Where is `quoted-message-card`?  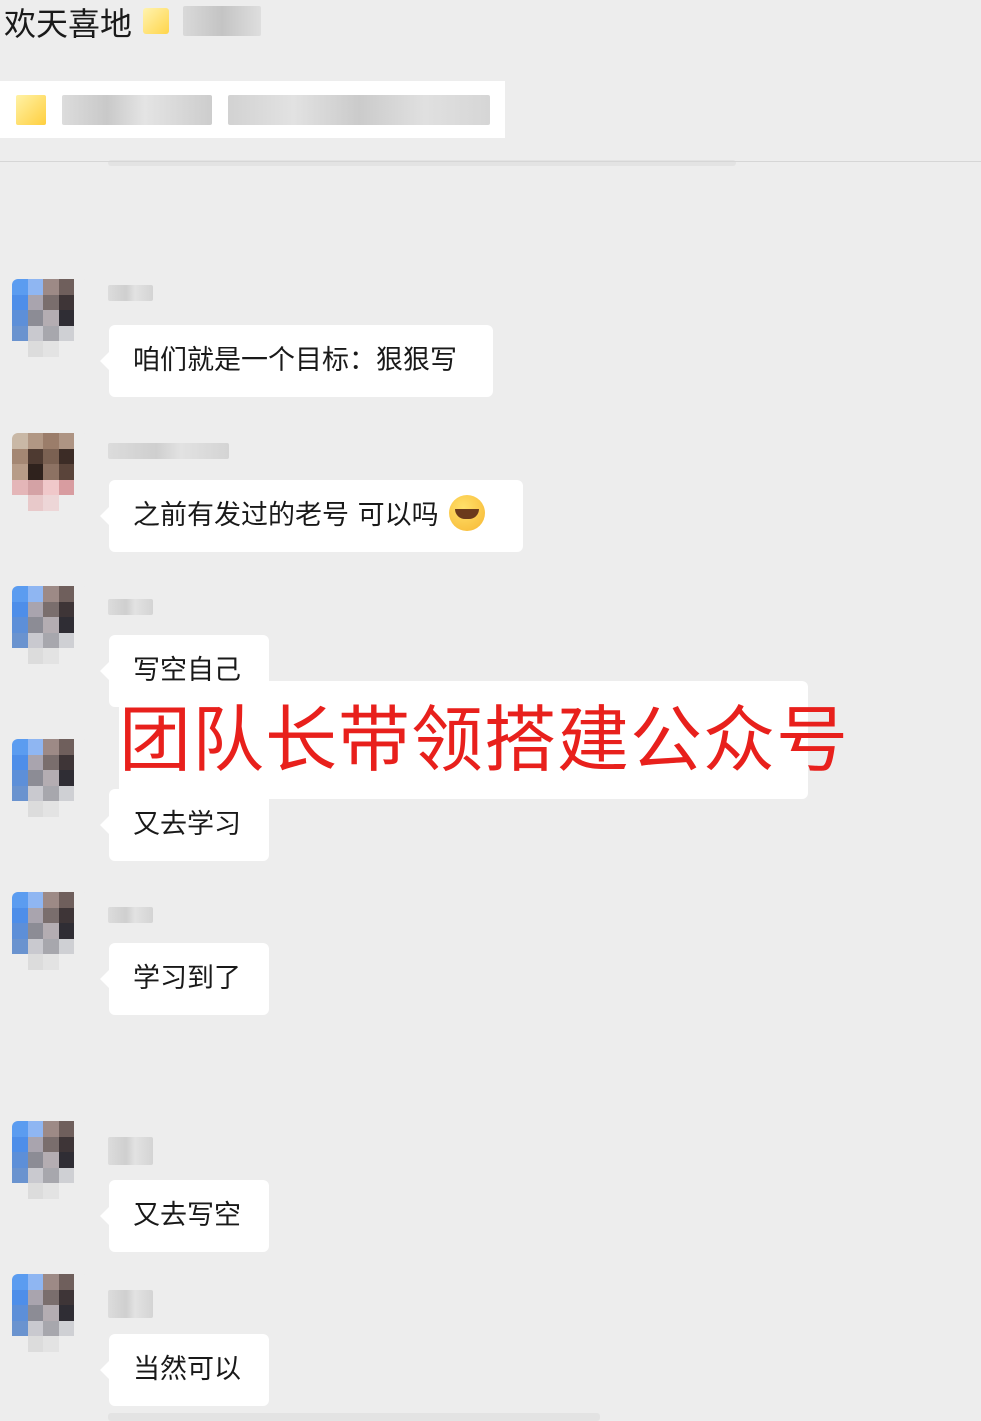
quoted-message-card is located at coordinates (252, 109).